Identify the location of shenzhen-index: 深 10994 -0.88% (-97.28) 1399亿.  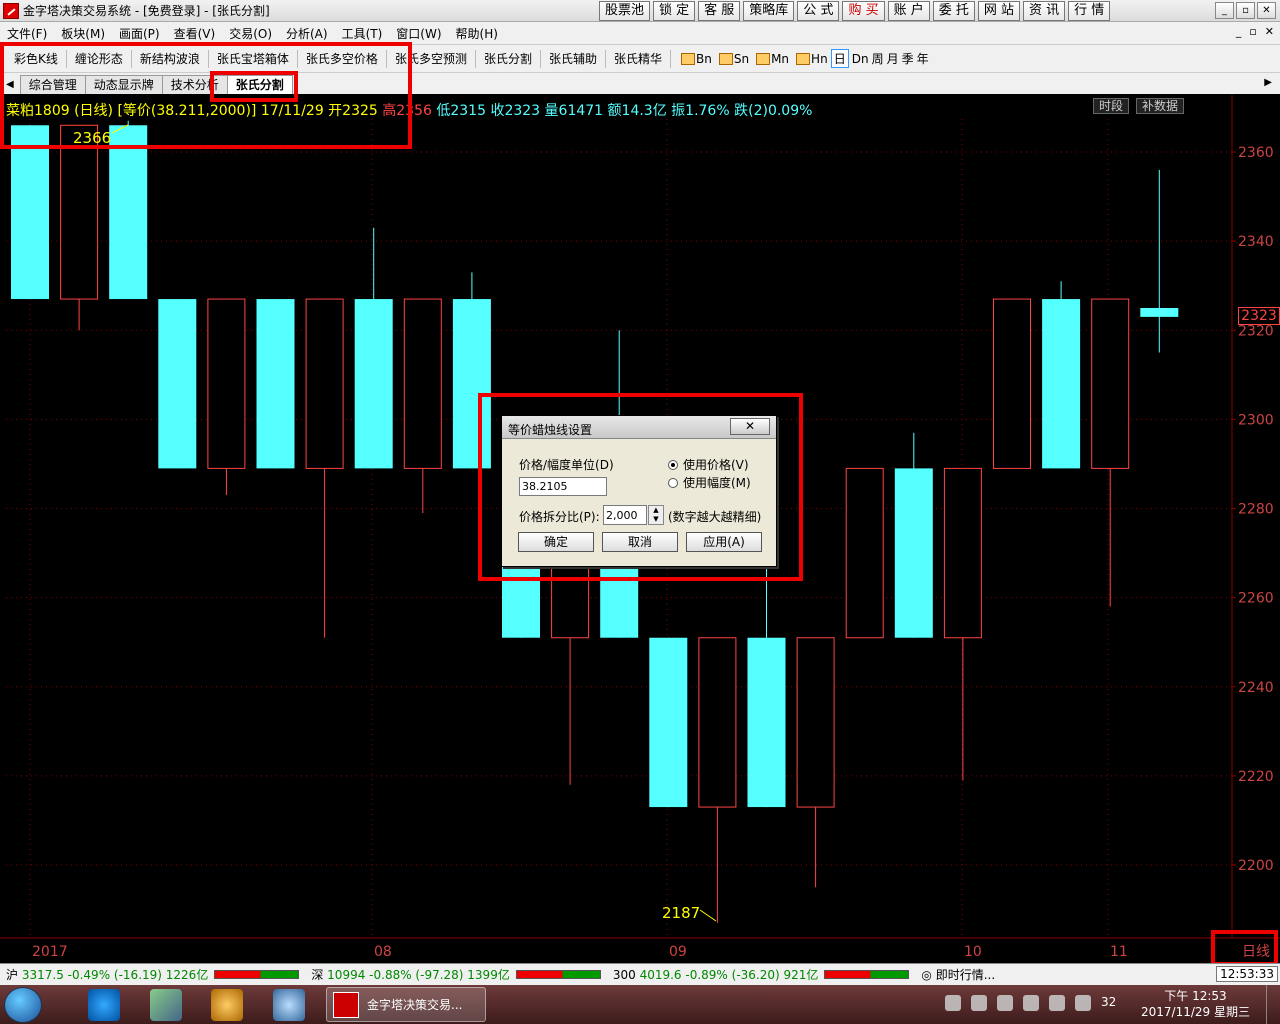
(459, 974).